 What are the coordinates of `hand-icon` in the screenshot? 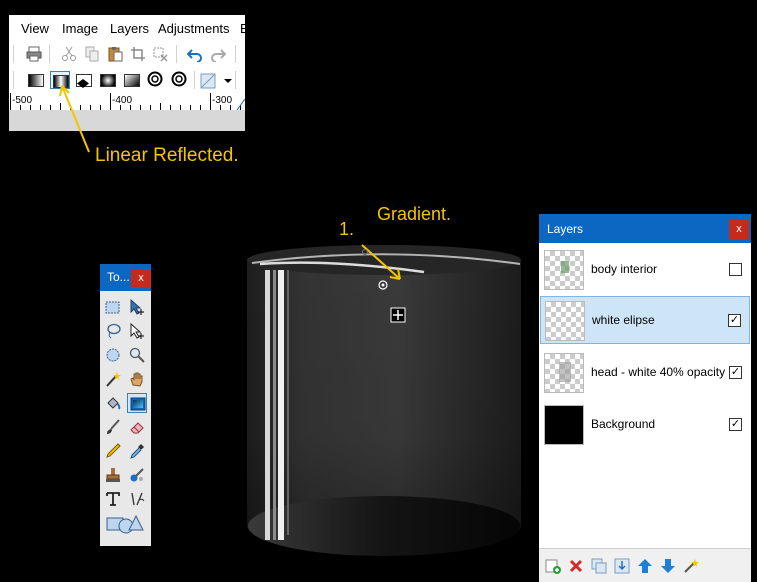 It's located at (136, 379).